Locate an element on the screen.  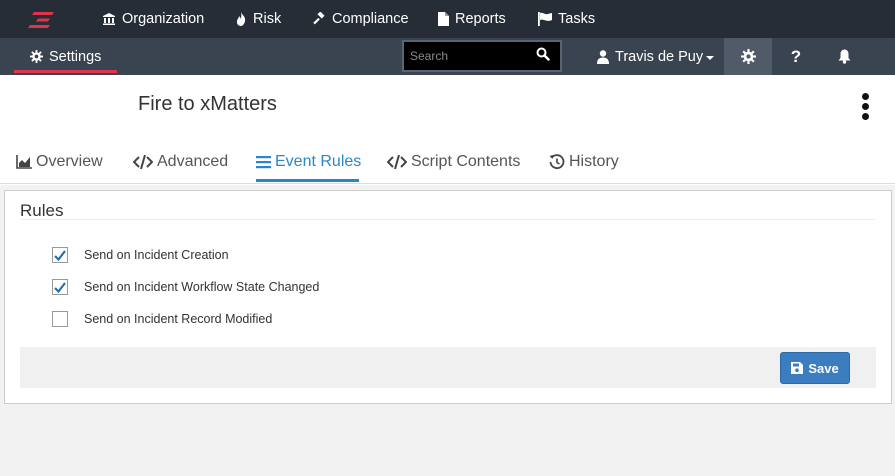
rule-item: Send on Incident Workflow State Changed is located at coordinates (185, 287).